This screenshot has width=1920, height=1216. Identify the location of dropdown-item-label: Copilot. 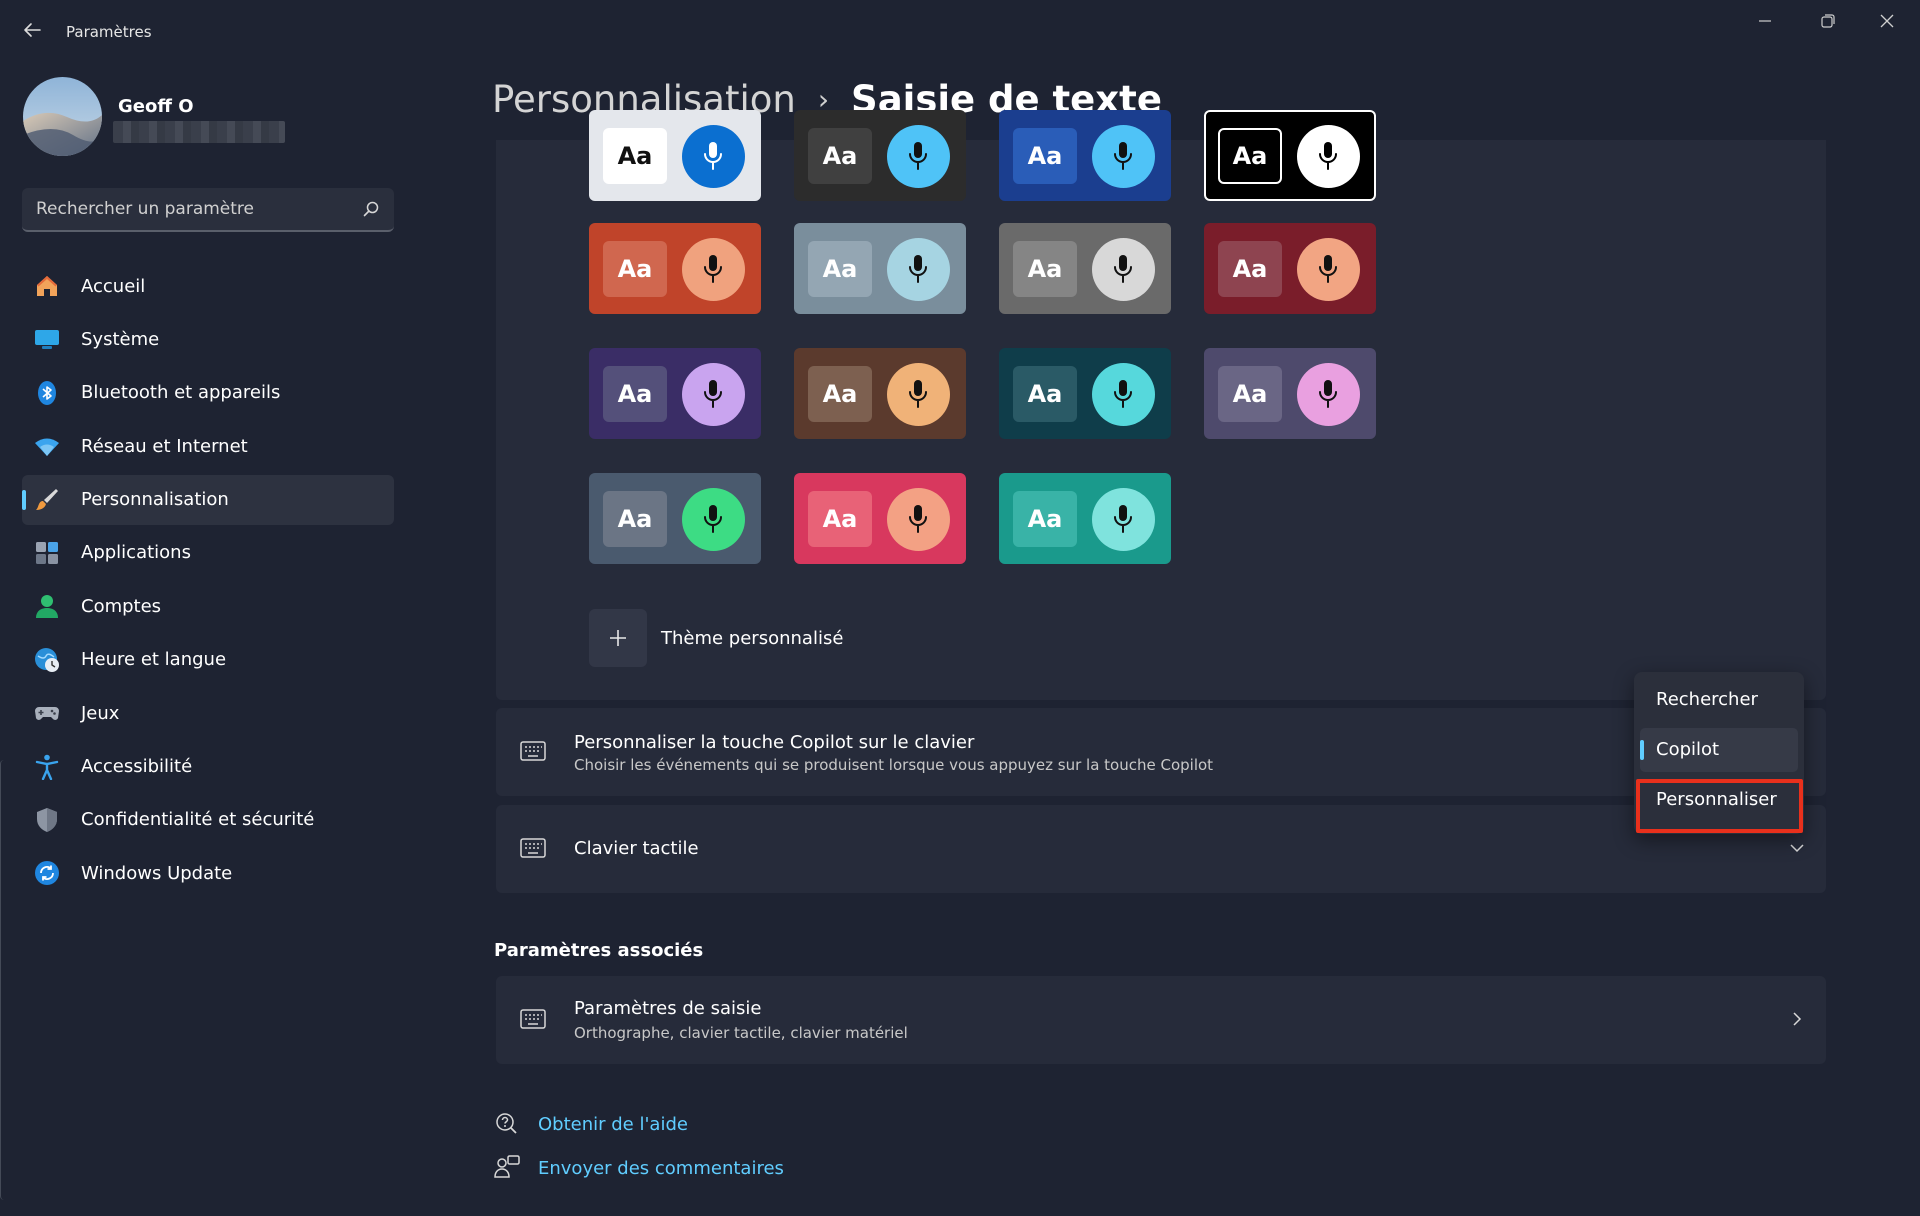
(1688, 749).